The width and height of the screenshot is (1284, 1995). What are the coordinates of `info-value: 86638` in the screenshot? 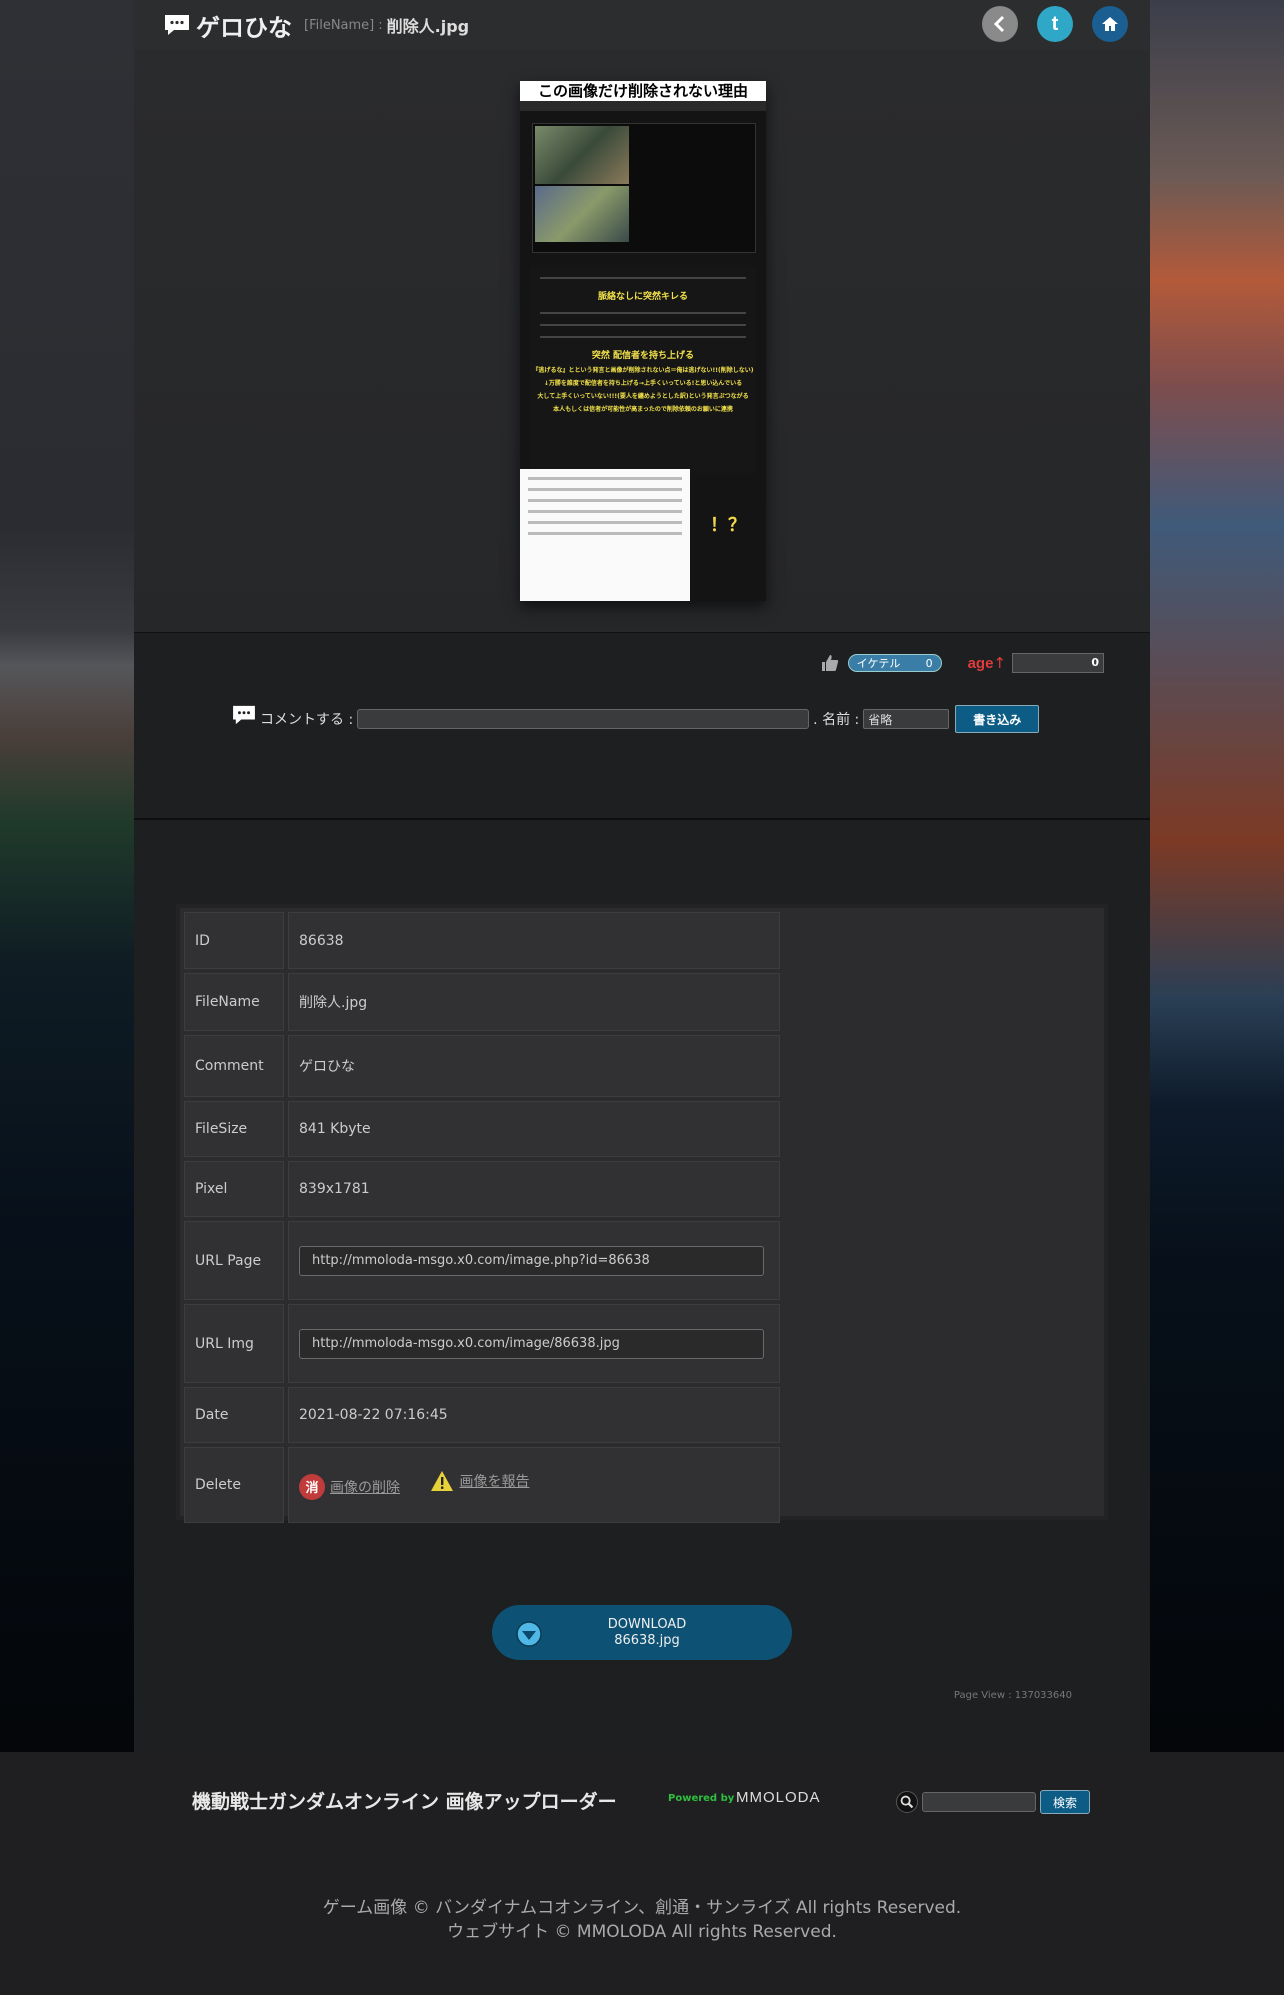 It's located at (534, 940).